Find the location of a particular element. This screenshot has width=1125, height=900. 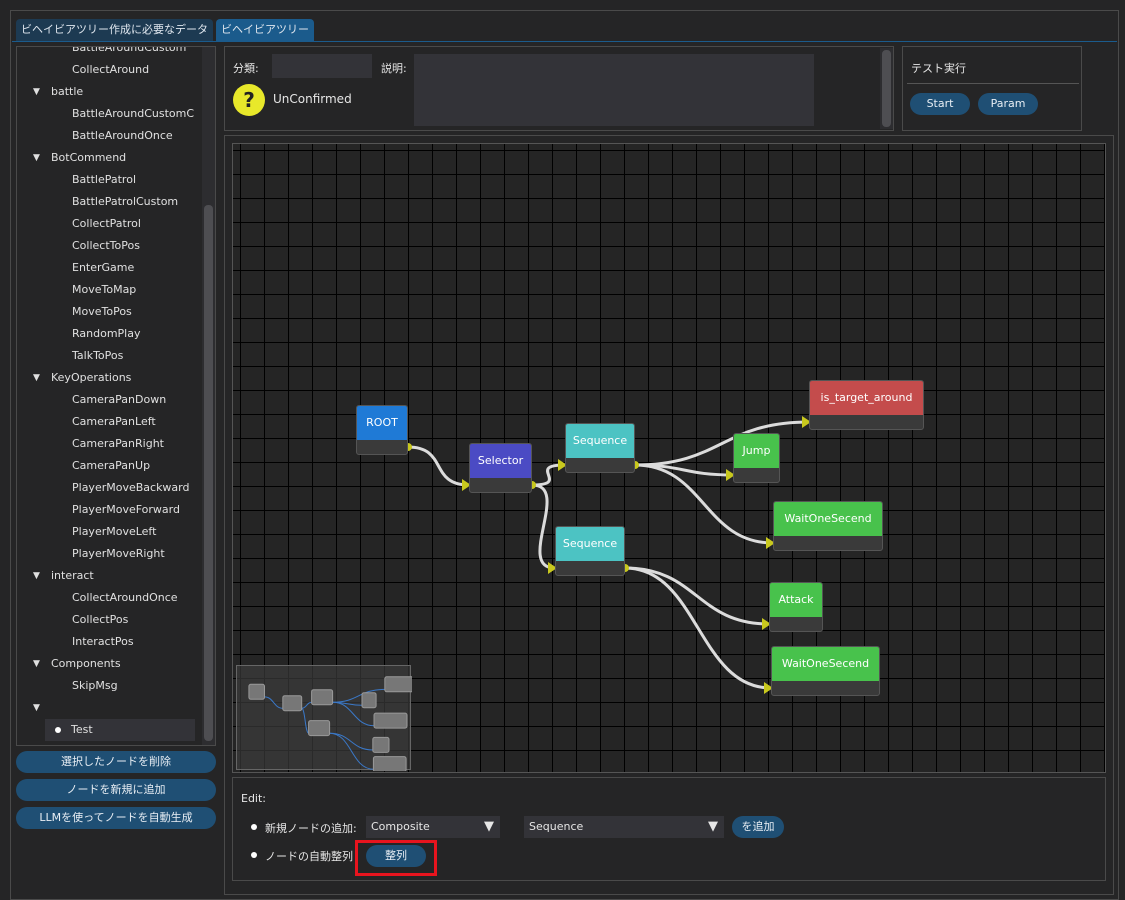

tree-item: PlayerMoveLeft is located at coordinates (114, 532).